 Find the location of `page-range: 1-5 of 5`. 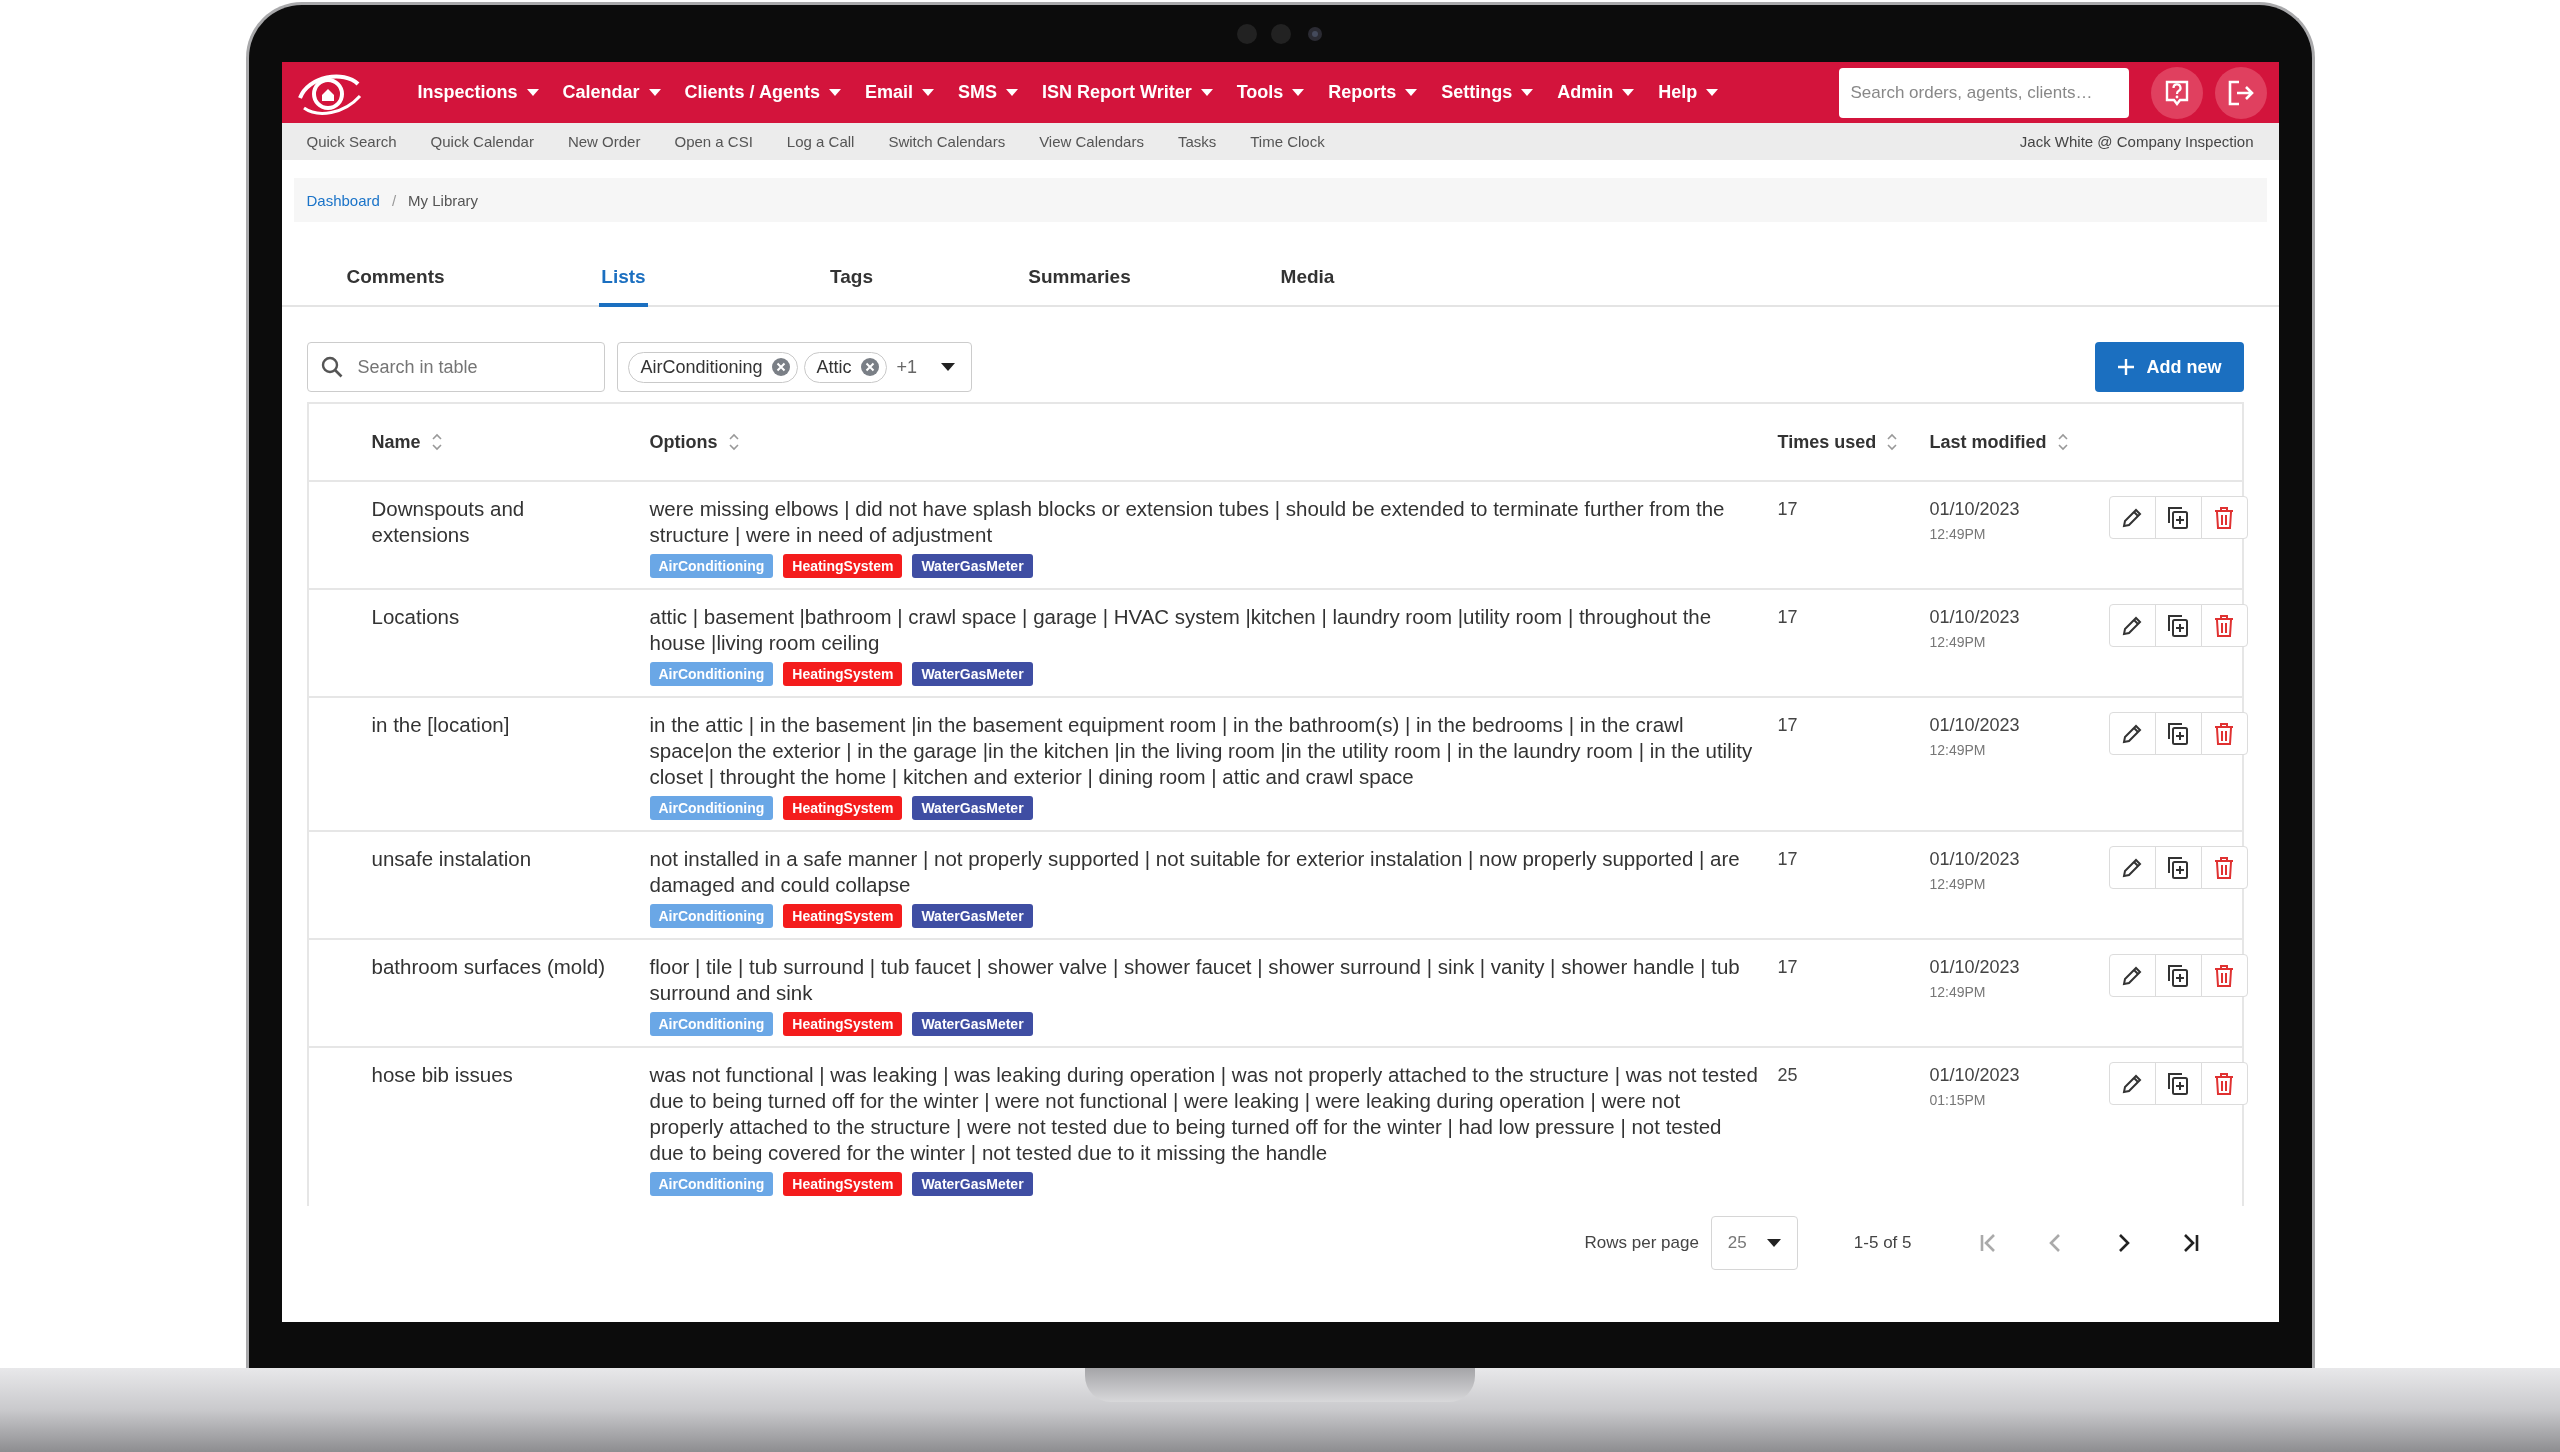

page-range: 1-5 of 5 is located at coordinates (1882, 1243).